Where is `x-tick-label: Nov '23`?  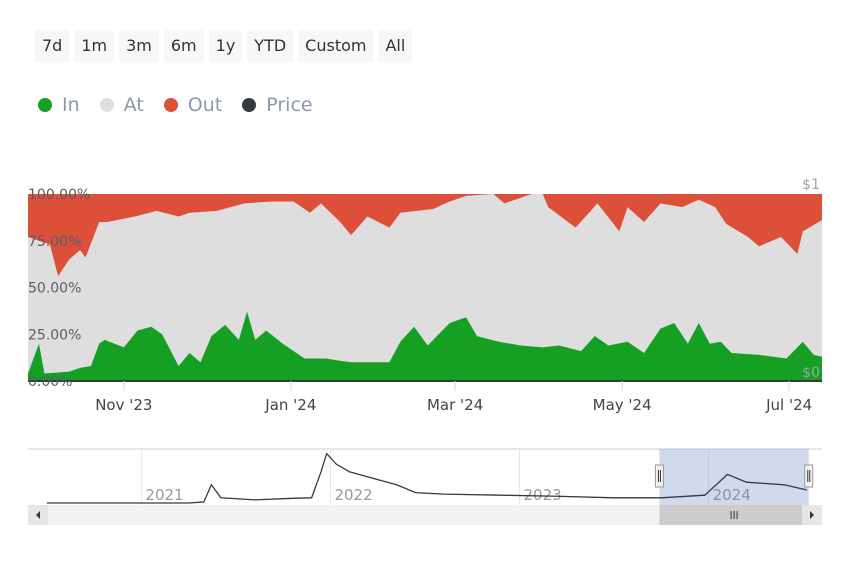 x-tick-label: Nov '23 is located at coordinates (123, 405).